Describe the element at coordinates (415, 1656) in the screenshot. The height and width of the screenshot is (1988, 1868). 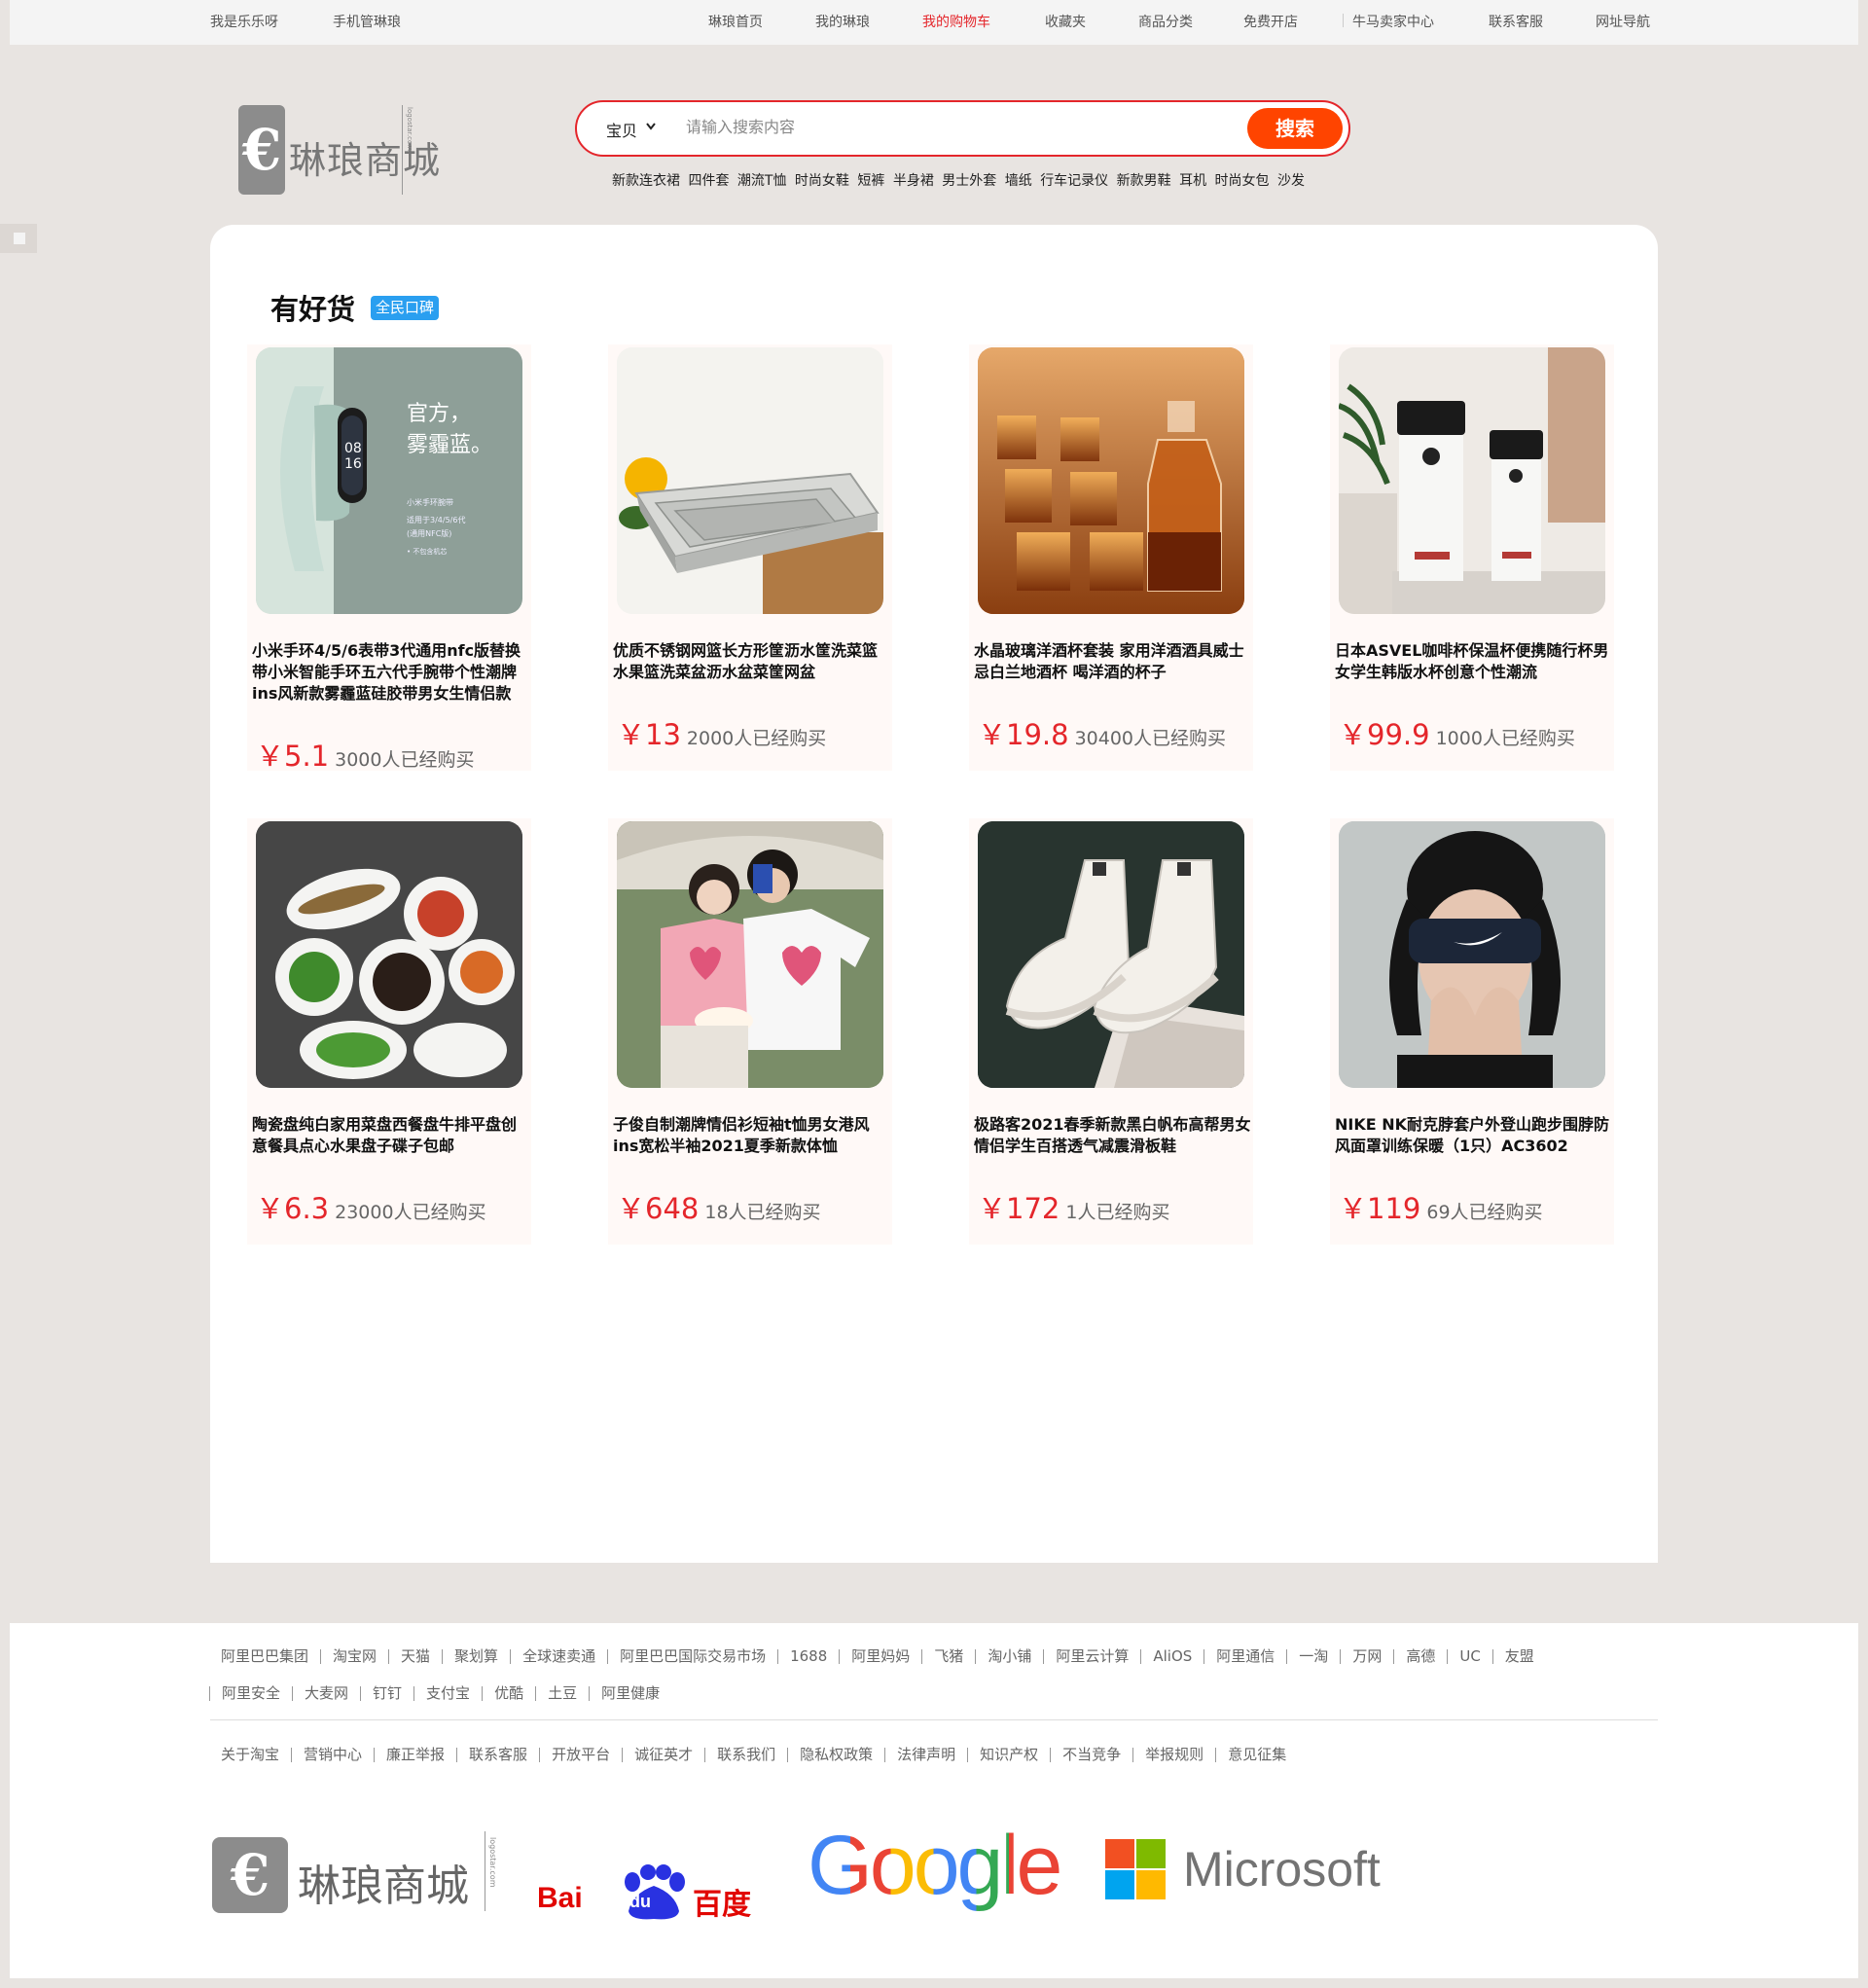
I see `footer-link: 天猫` at that location.